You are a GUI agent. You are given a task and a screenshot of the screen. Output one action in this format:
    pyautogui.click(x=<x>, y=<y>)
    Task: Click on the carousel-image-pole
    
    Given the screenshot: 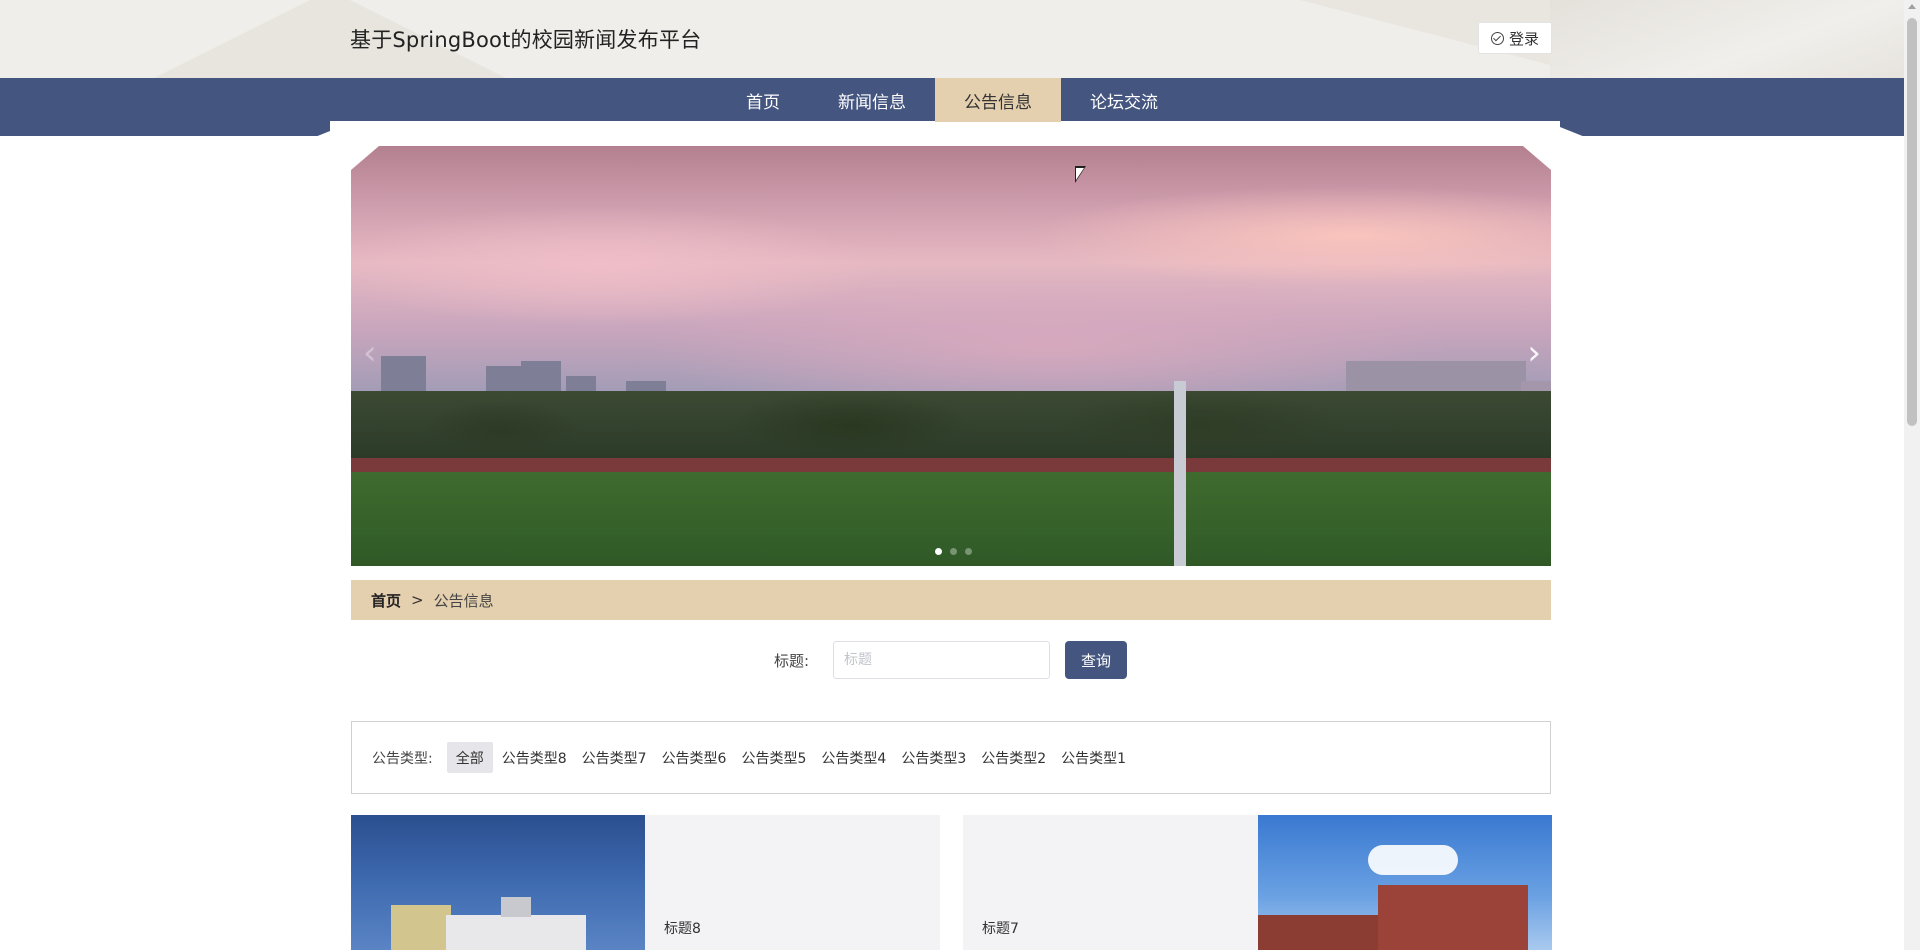 What is the action you would take?
    pyautogui.click(x=1180, y=473)
    